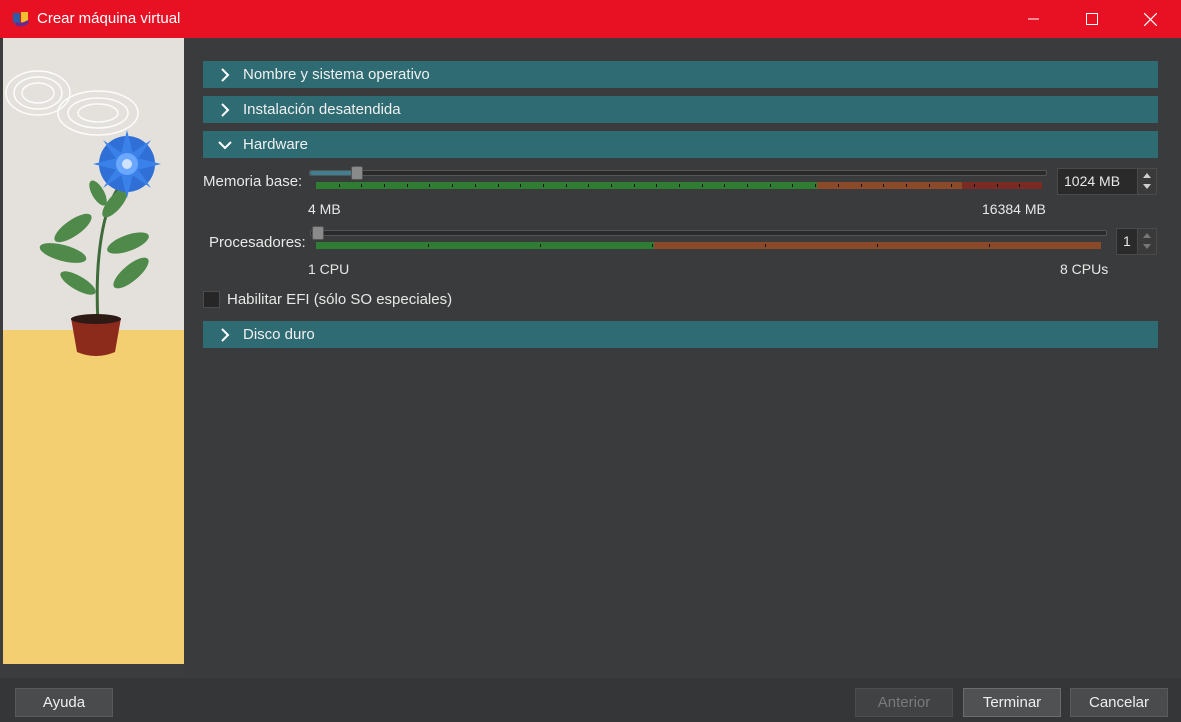 This screenshot has height=722, width=1181. What do you see at coordinates (329, 269) in the screenshot?
I see `processors-min-label: 1 CPU` at bounding box center [329, 269].